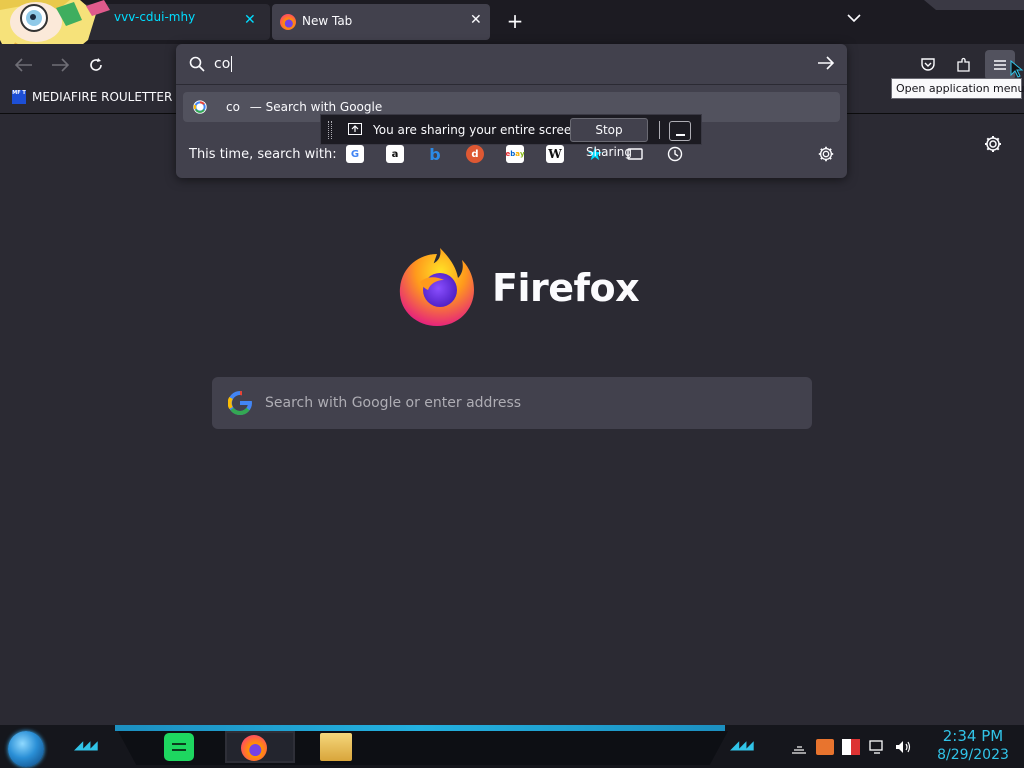 The width and height of the screenshot is (1024, 768). Describe the element at coordinates (155, 17) in the screenshot. I see `tab-title: vvv-cdui-mhy` at that location.